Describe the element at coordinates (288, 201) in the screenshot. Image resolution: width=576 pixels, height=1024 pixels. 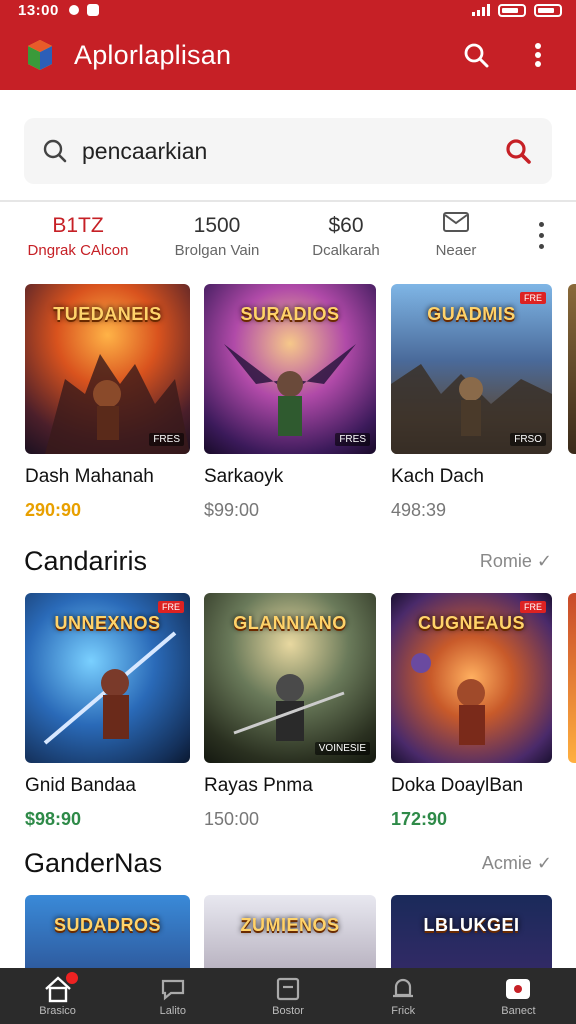
I see `divider` at that location.